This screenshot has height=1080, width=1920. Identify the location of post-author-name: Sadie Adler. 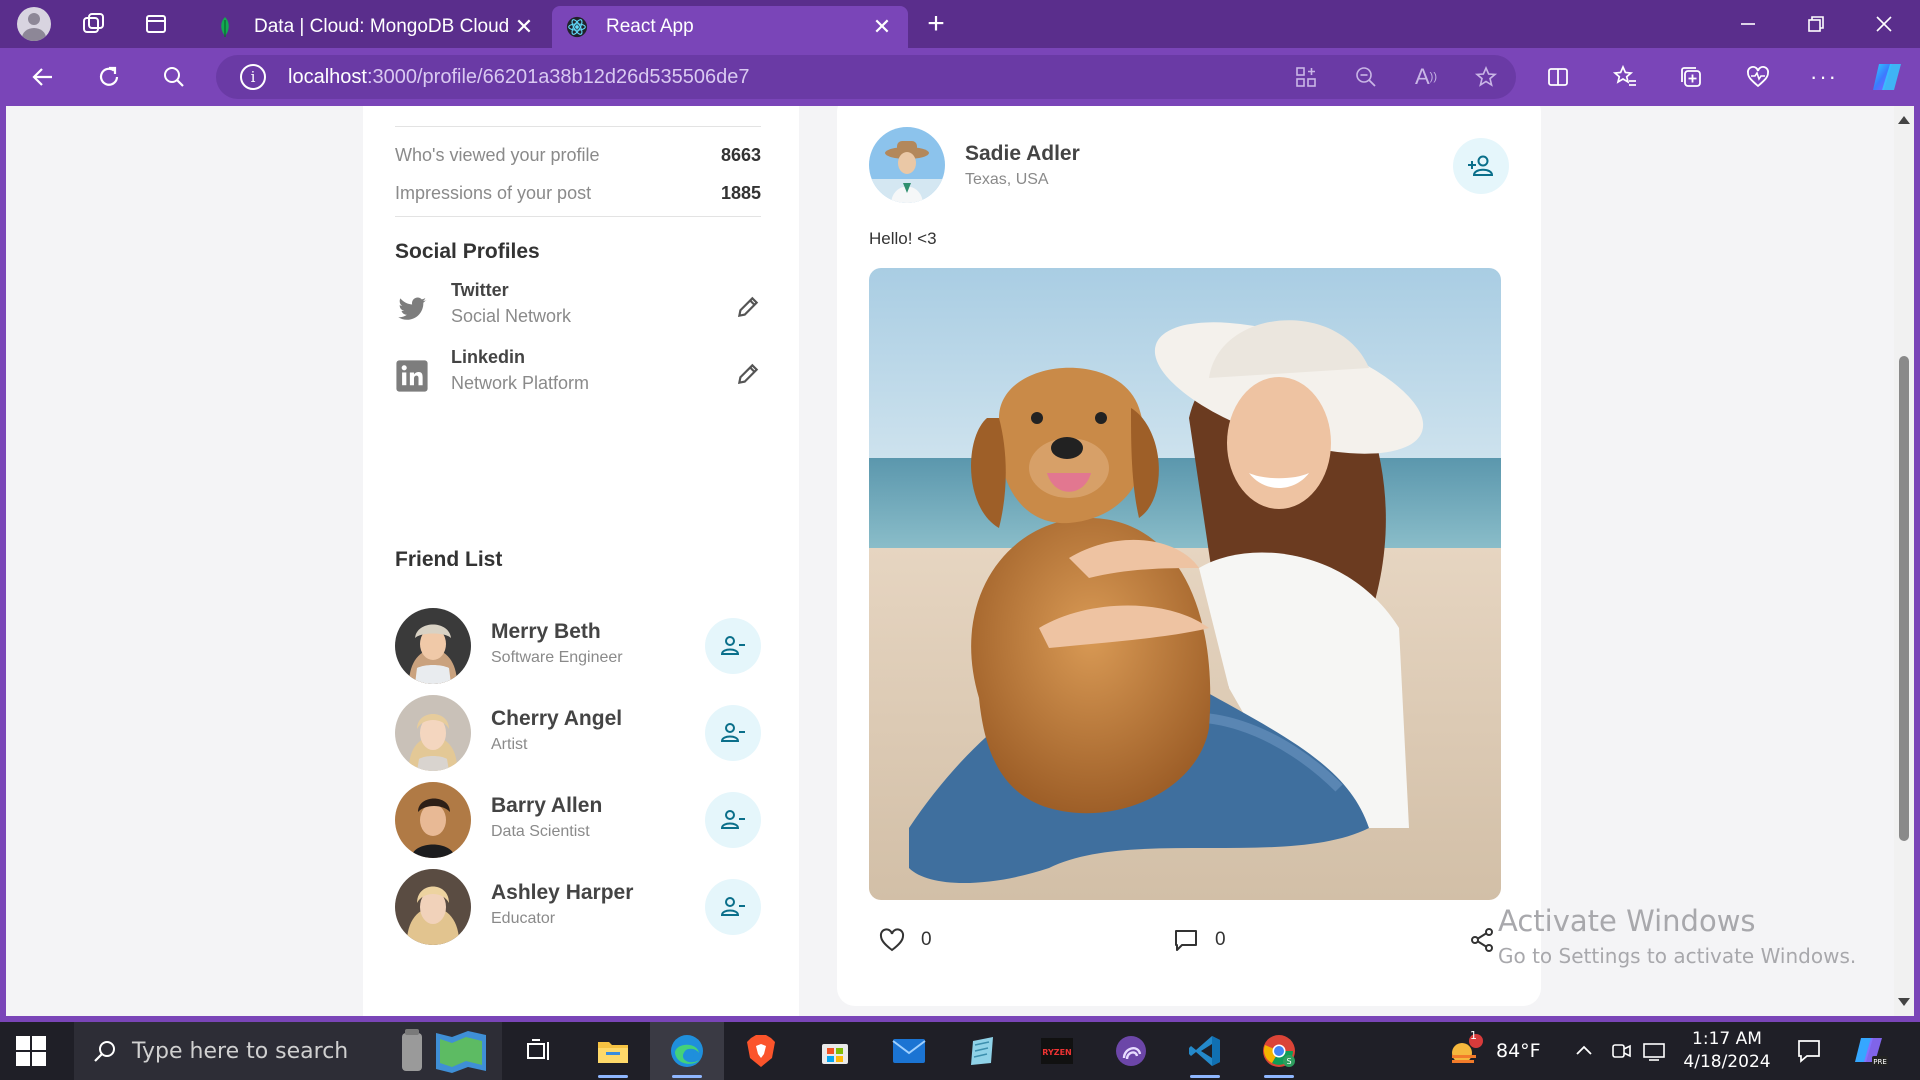
(1022, 154).